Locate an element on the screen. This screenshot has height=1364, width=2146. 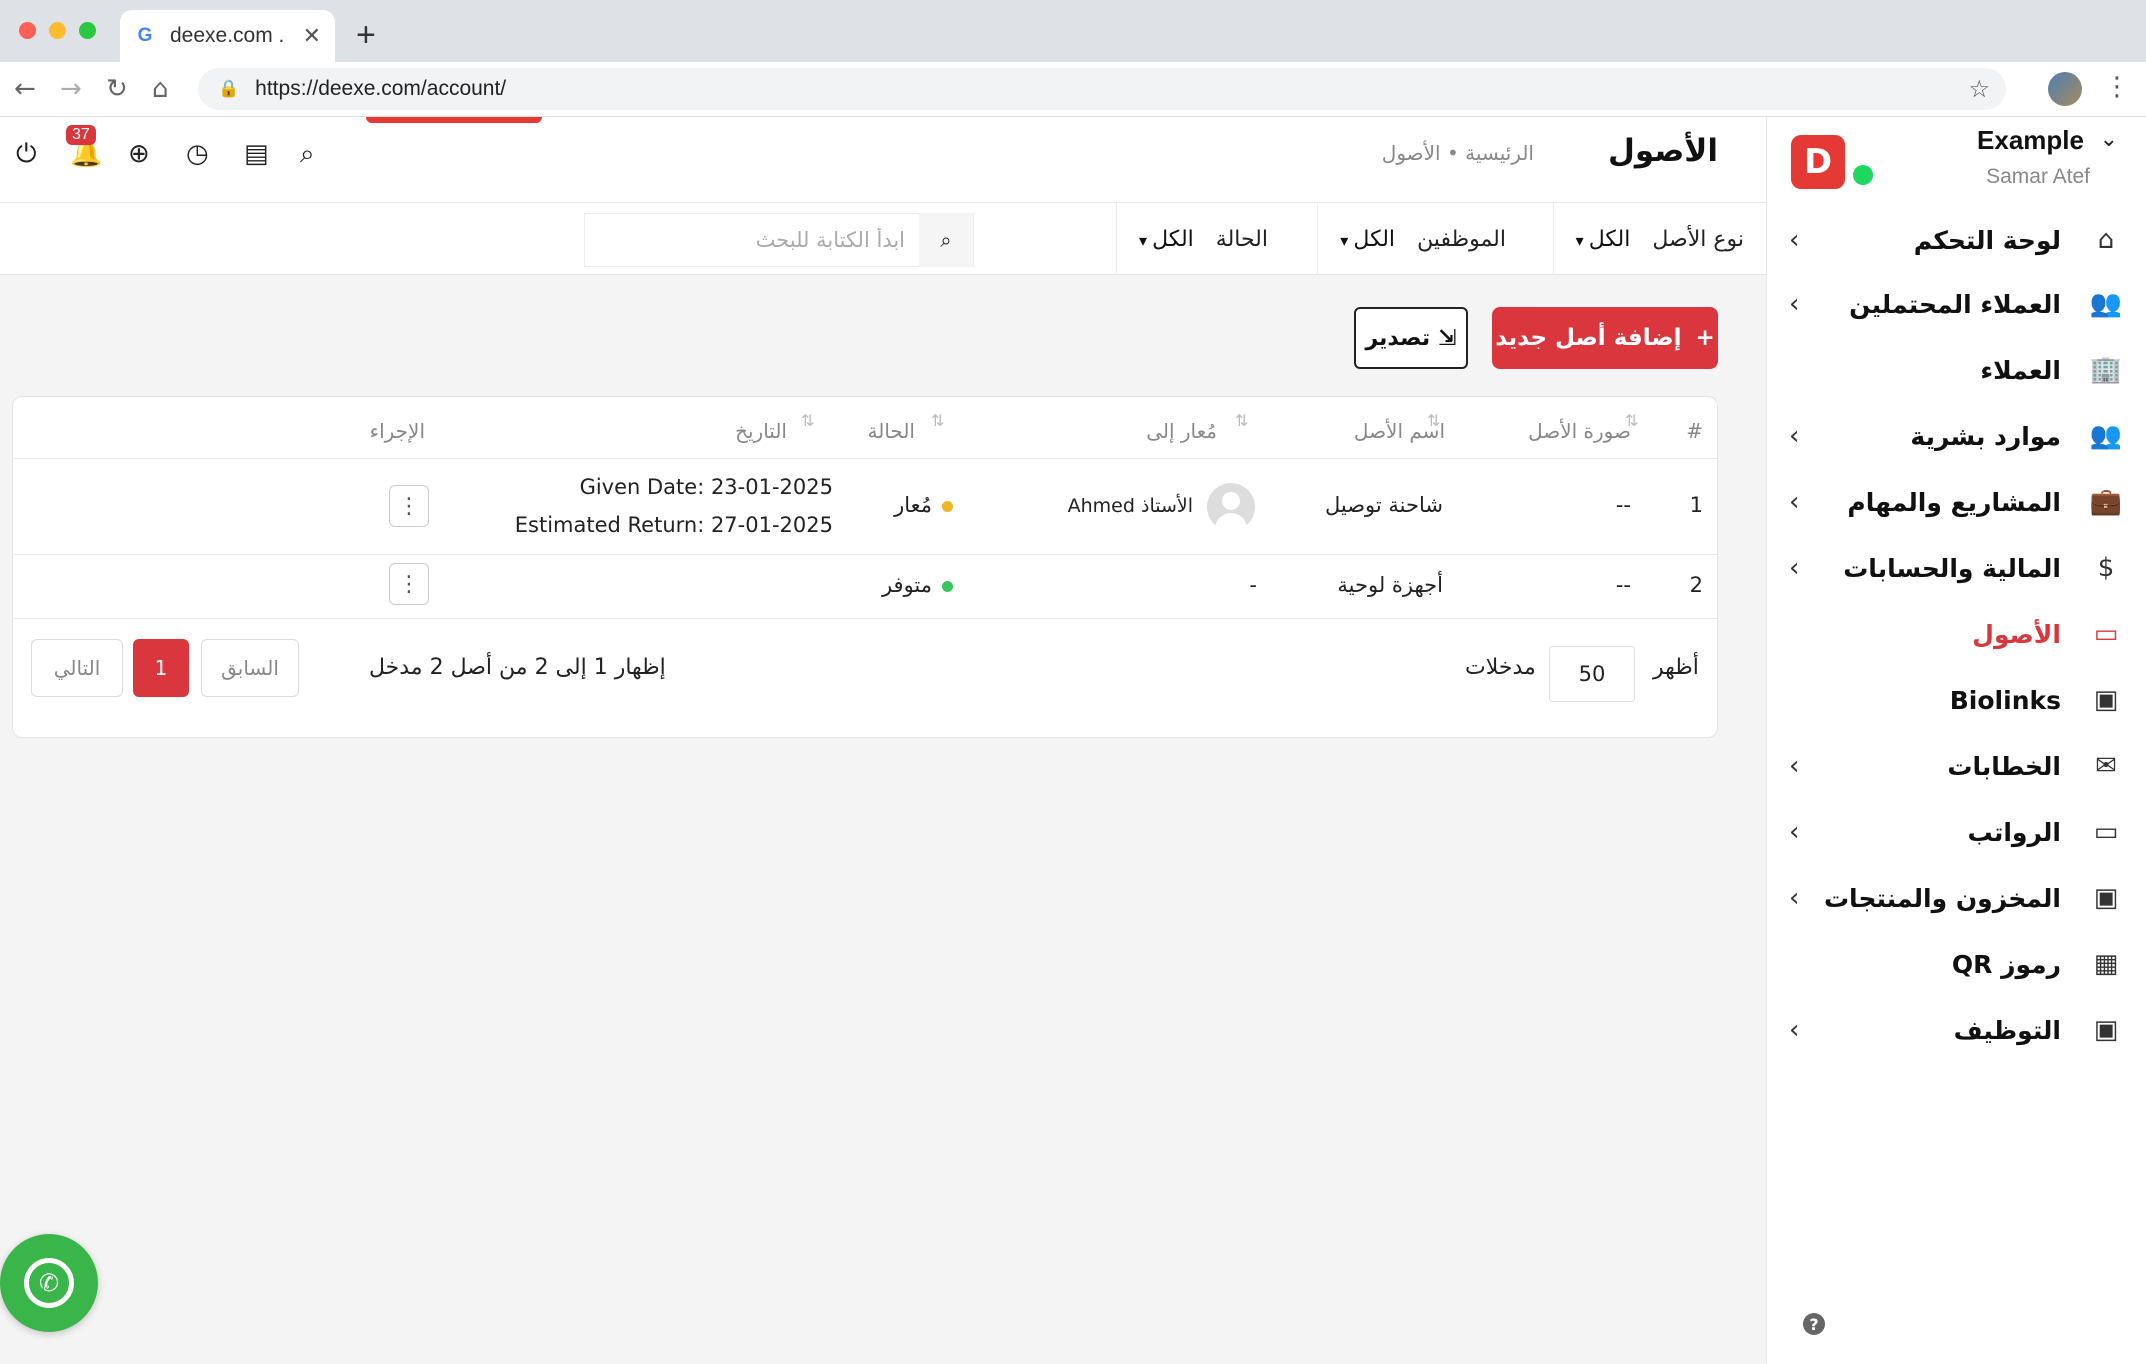
export-button: ⇲ تصدير is located at coordinates (1411, 338).